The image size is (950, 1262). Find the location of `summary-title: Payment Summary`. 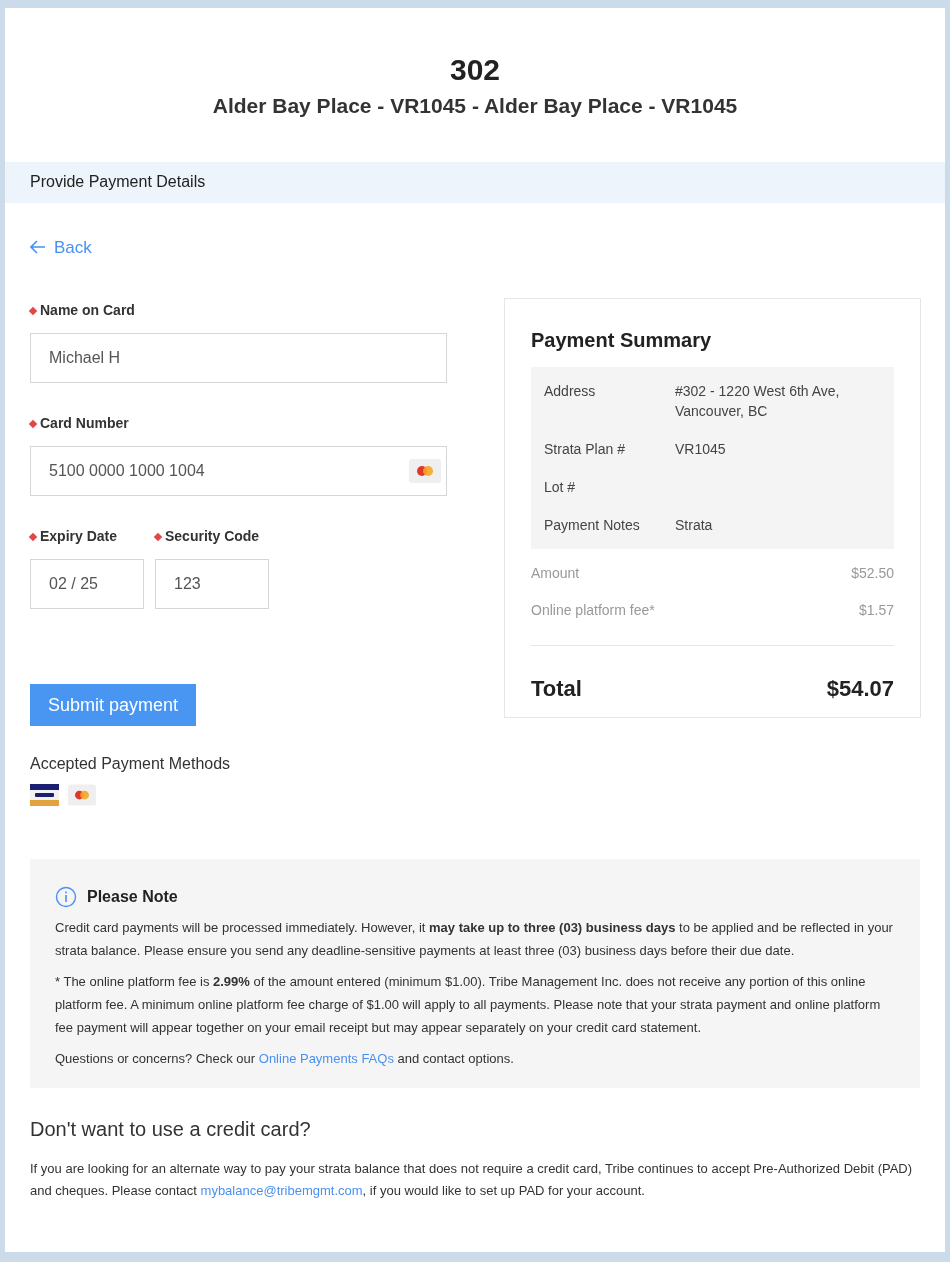

summary-title: Payment Summary is located at coordinates (622, 341).